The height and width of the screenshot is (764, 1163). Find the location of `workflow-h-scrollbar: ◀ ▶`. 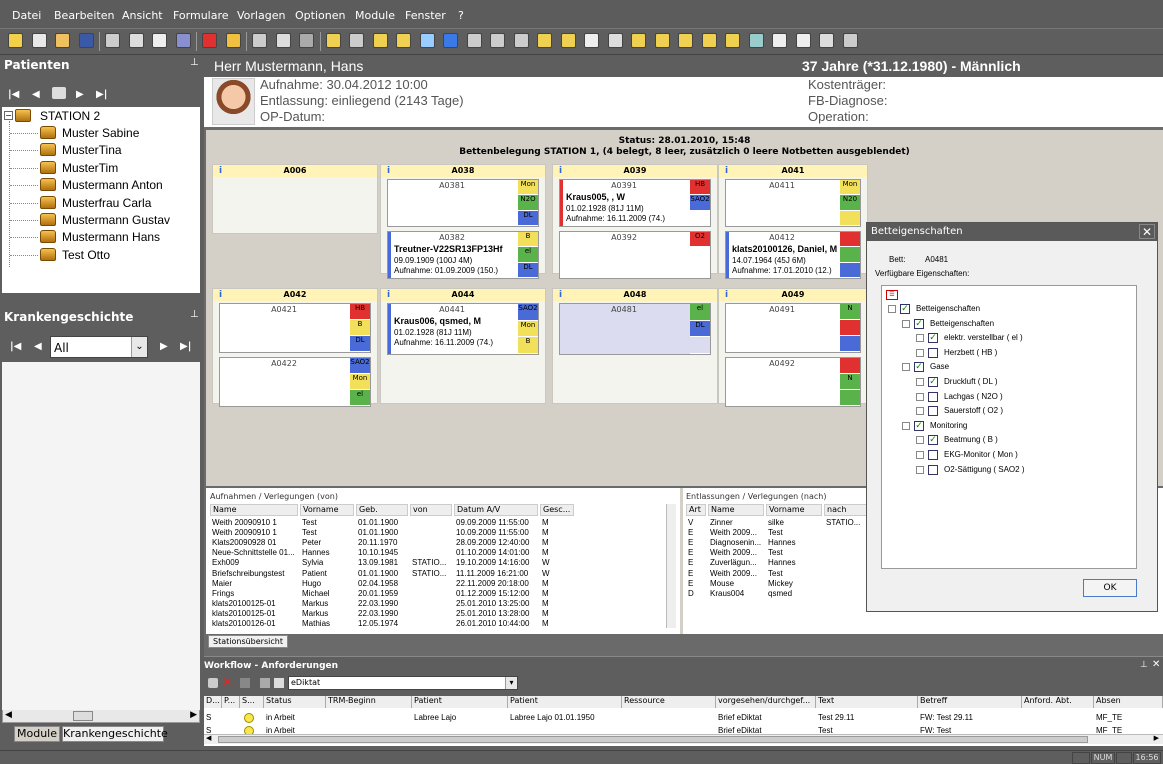

workflow-h-scrollbar: ◀ ▶ is located at coordinates (683, 739).